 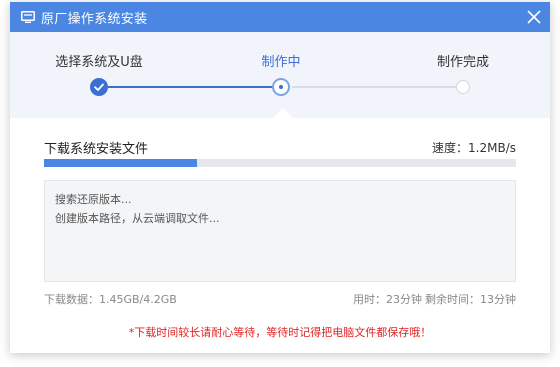 I want to click on remaining-time: 剩余时间：13分钟, so click(x=470, y=299).